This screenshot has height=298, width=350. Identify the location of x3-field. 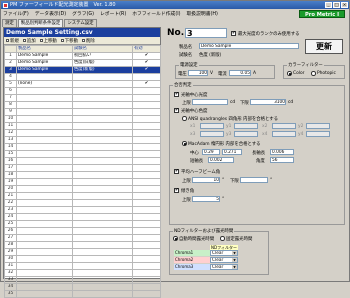
(212, 134).